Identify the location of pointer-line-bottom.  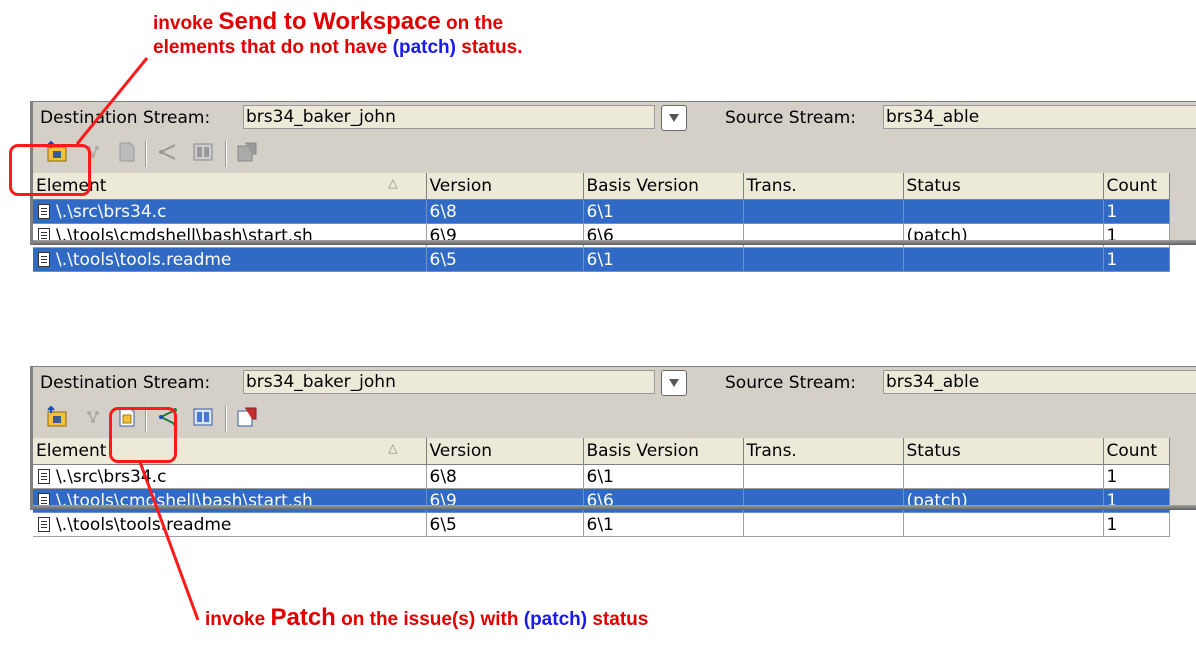
(169, 541).